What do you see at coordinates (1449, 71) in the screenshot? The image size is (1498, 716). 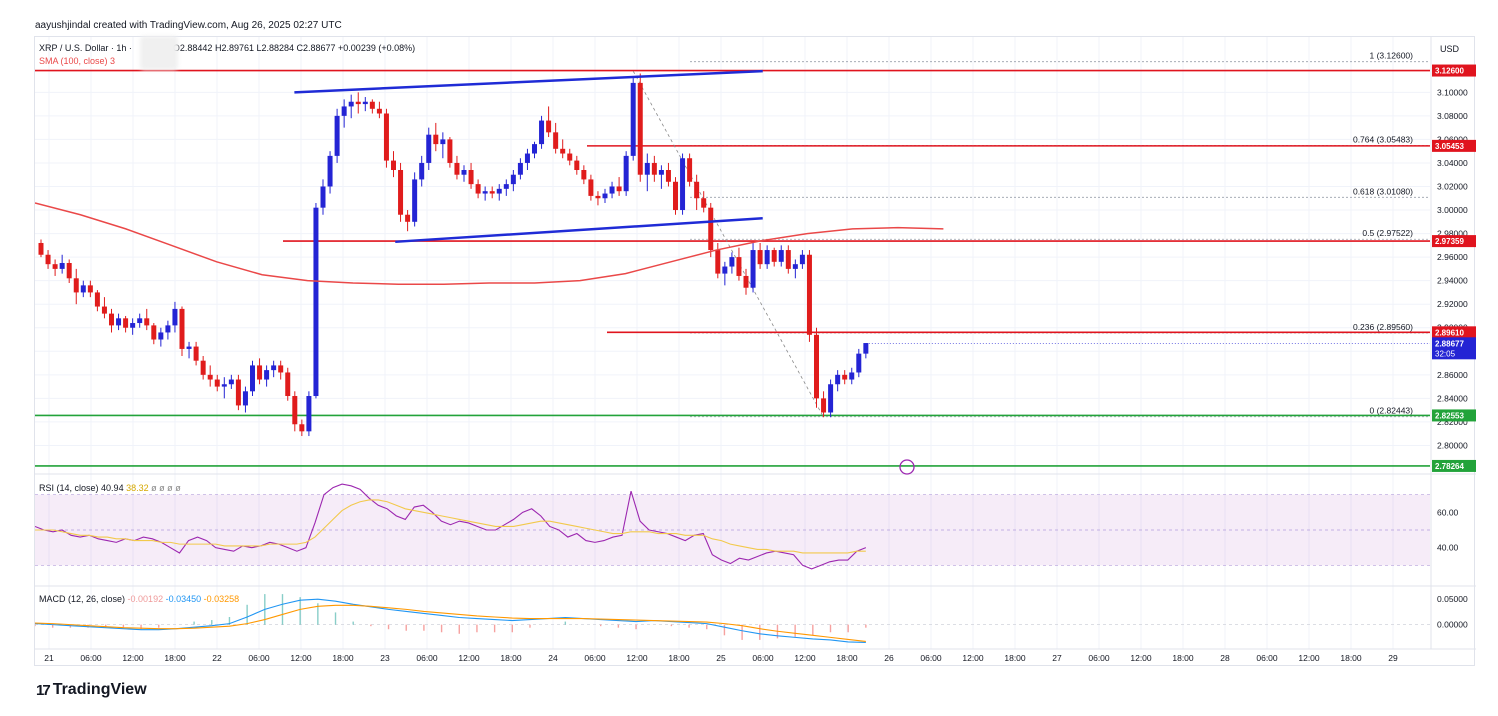 I see `price-level-tag-label: 3.12600` at bounding box center [1449, 71].